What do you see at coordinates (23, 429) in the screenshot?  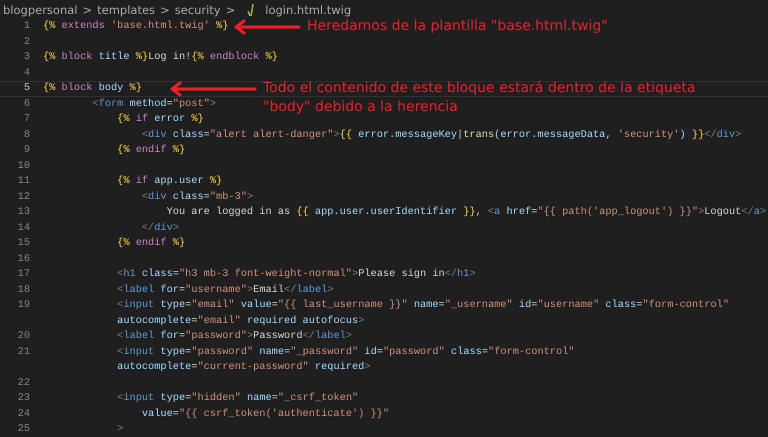 I see `line-number: 25` at bounding box center [23, 429].